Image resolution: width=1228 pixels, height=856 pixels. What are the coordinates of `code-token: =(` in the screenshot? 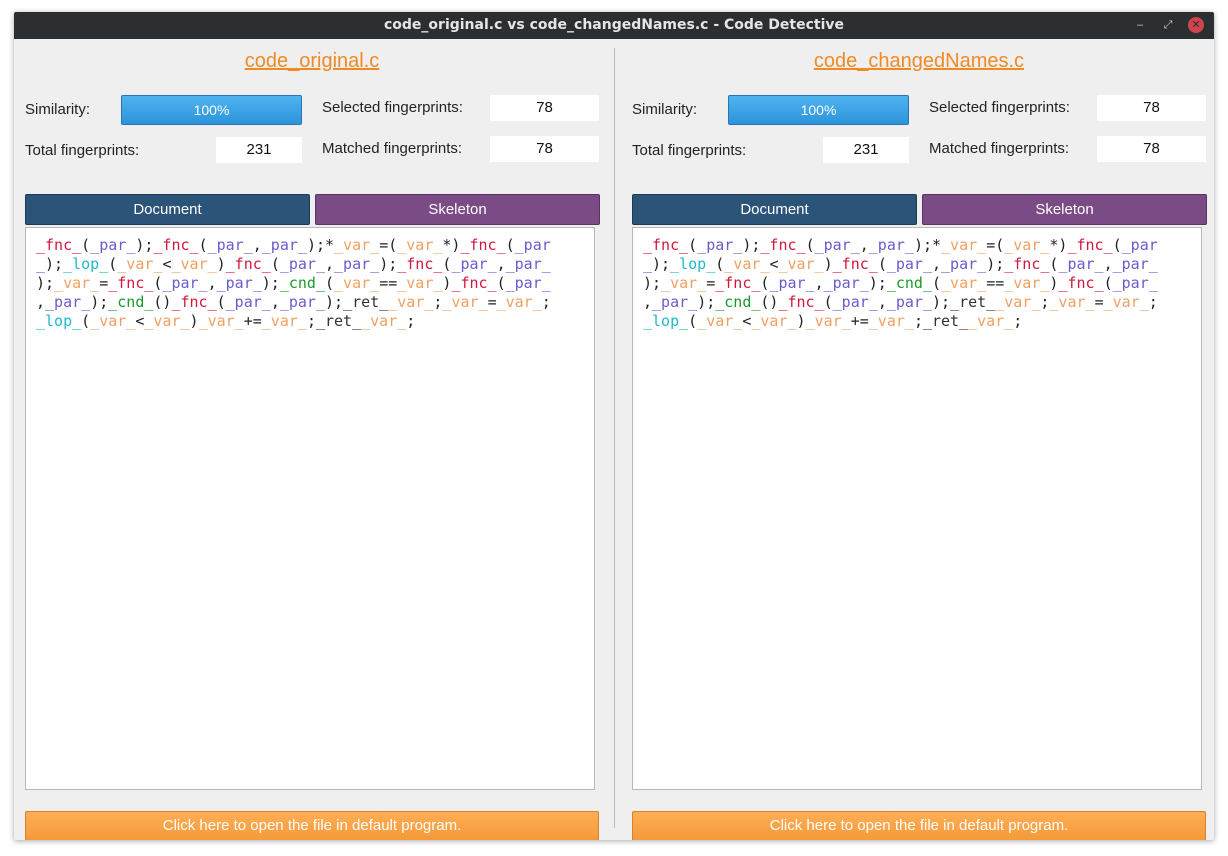 It's located at (995, 245).